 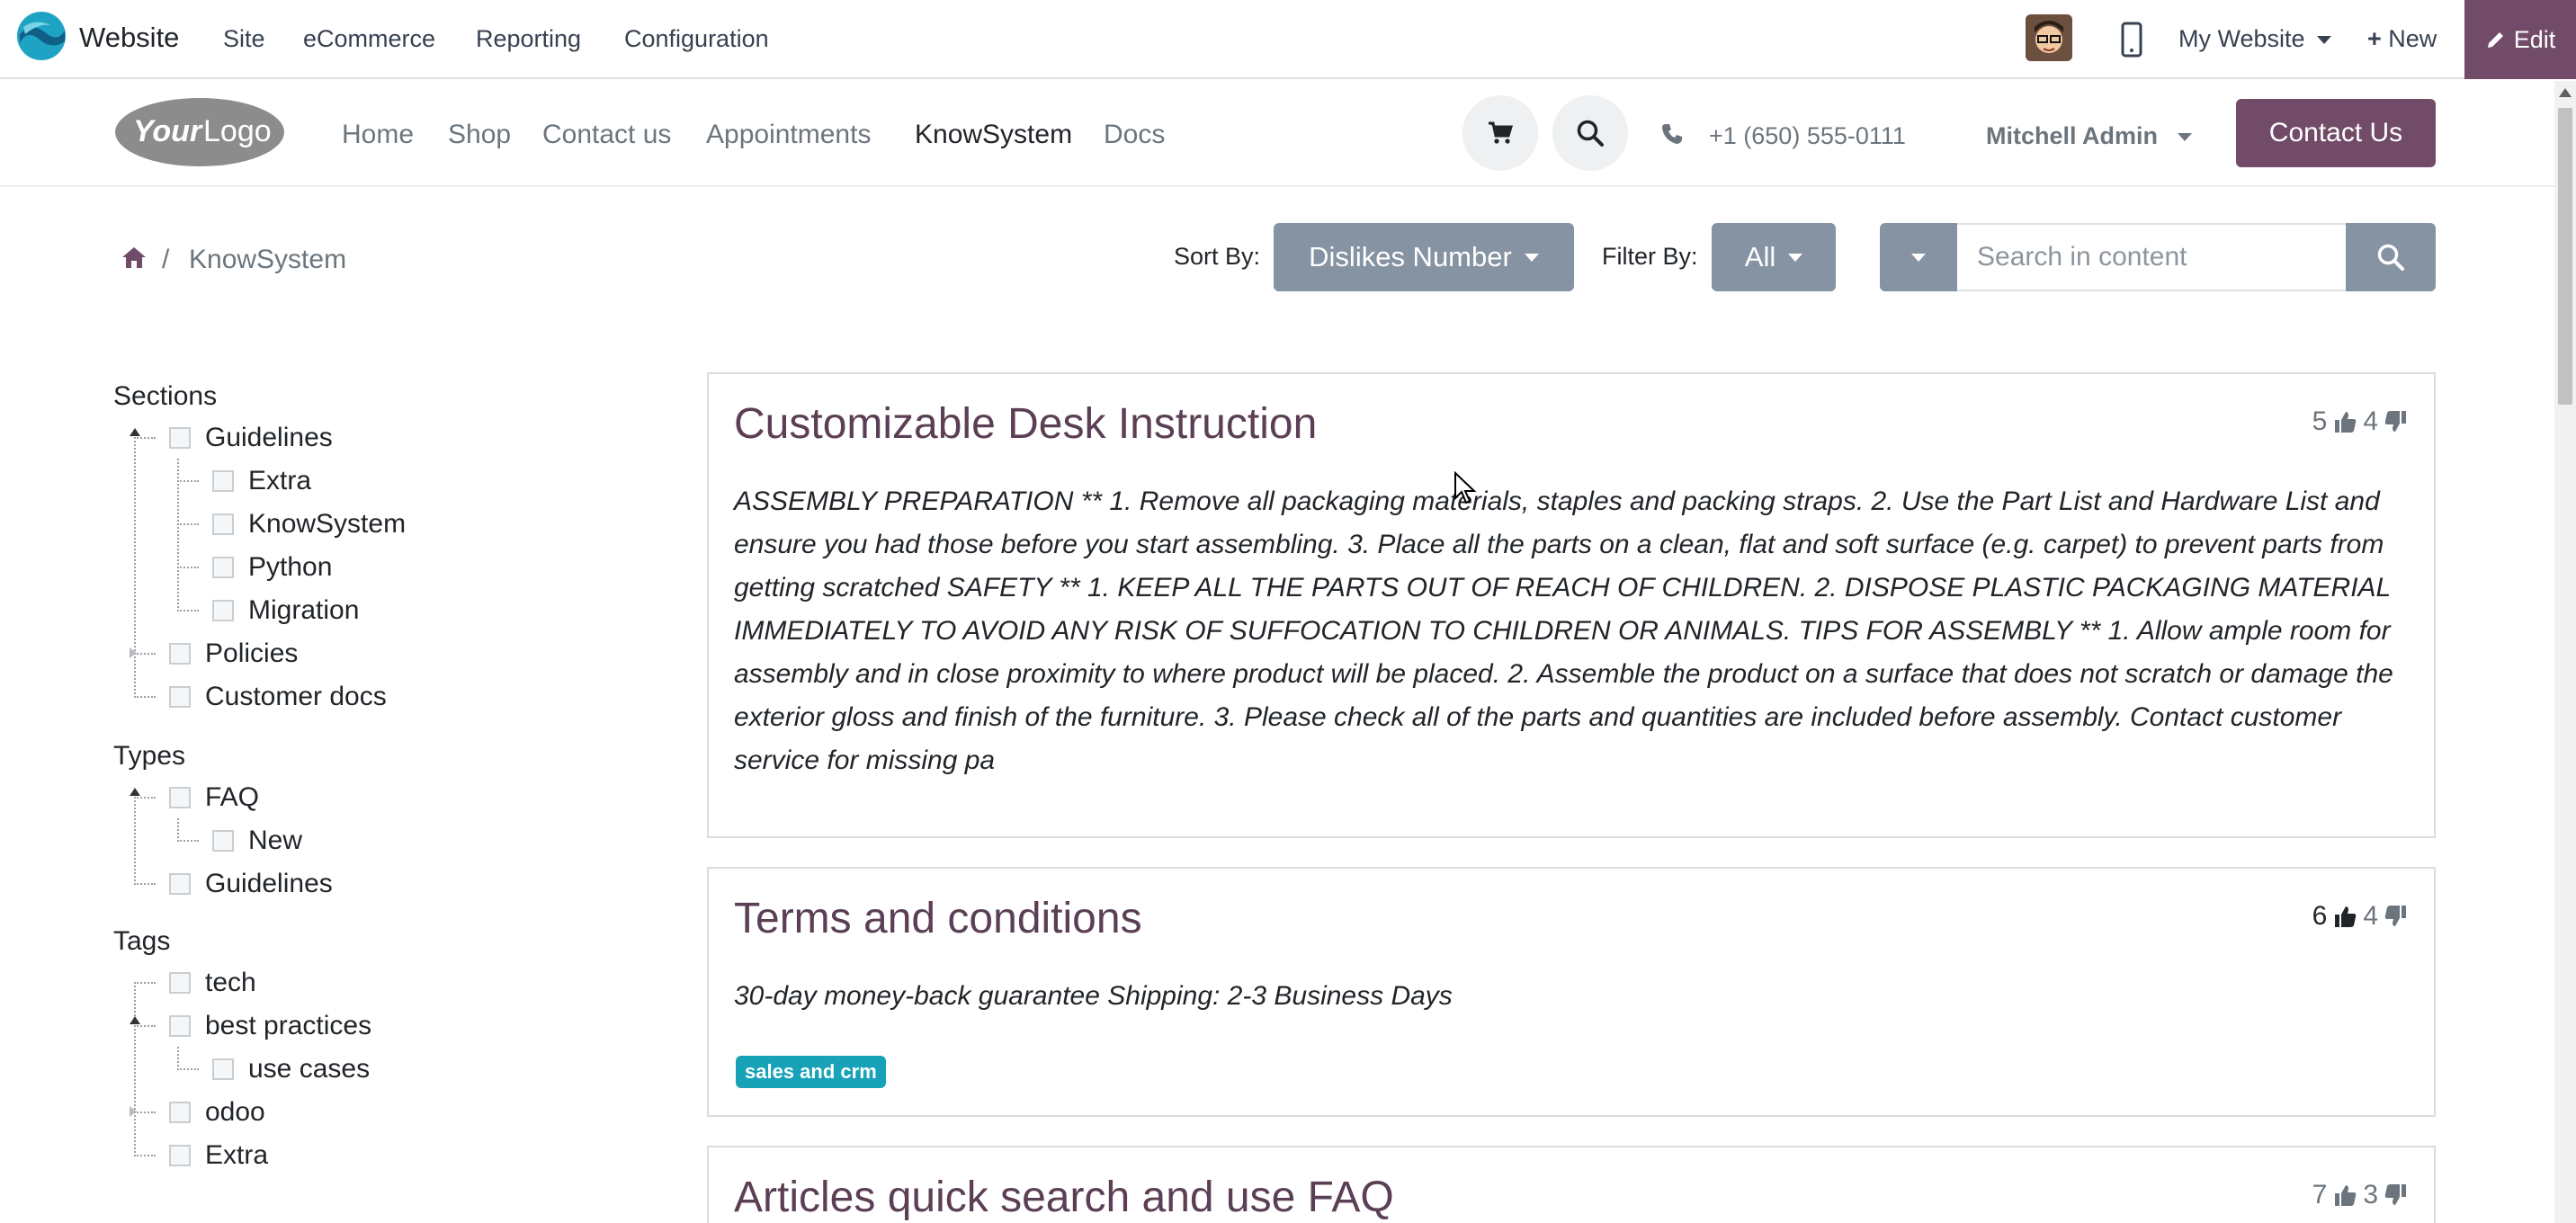 I want to click on tags-heading: Tags, so click(x=142, y=941).